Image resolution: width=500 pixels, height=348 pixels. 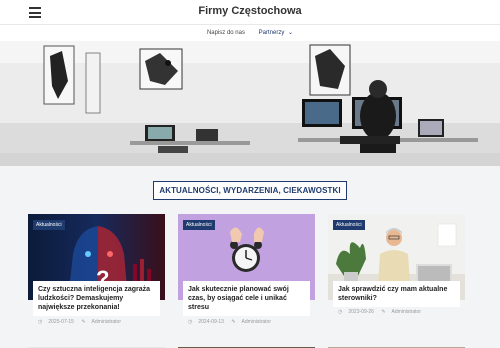 I want to click on nav-item-contact: Napisz do nas, so click(x=226, y=33).